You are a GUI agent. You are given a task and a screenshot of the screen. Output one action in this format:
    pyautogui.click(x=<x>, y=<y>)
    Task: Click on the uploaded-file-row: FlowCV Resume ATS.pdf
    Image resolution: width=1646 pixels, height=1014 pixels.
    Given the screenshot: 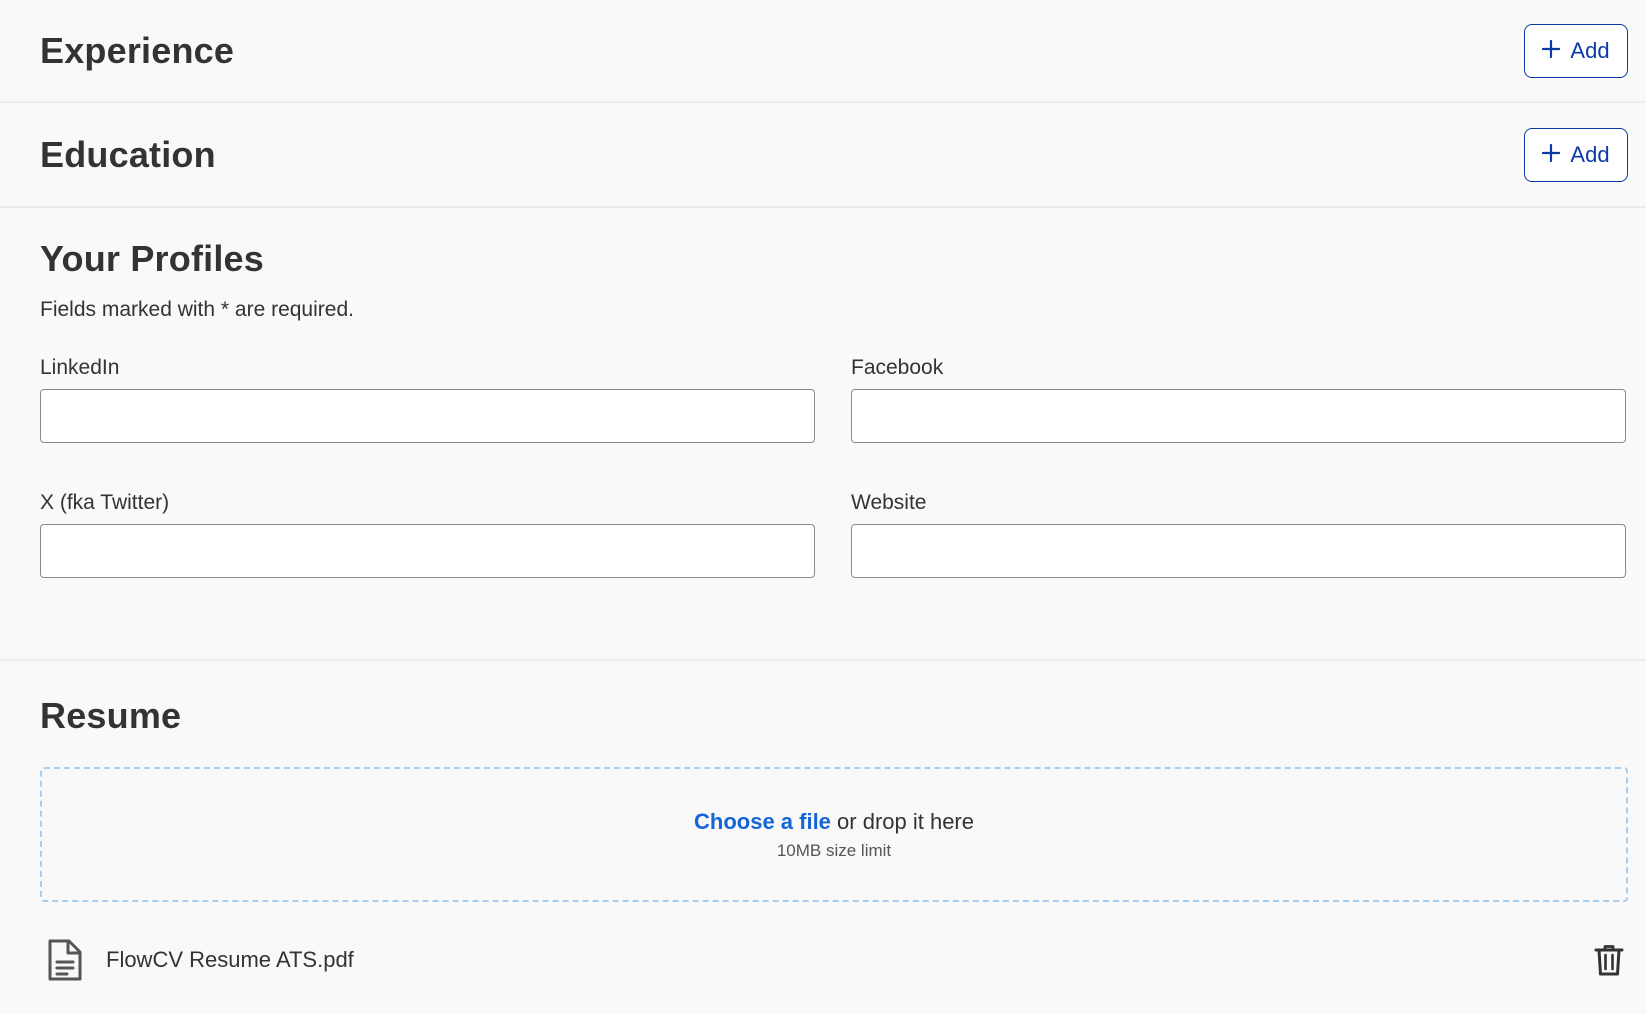 What is the action you would take?
    pyautogui.click(x=834, y=960)
    